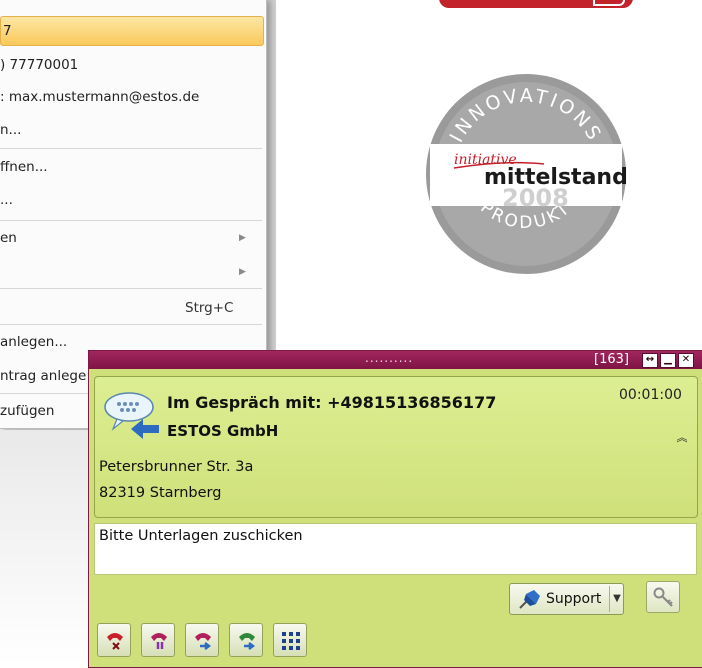  I want to click on menu-item-label: en, so click(8, 238).